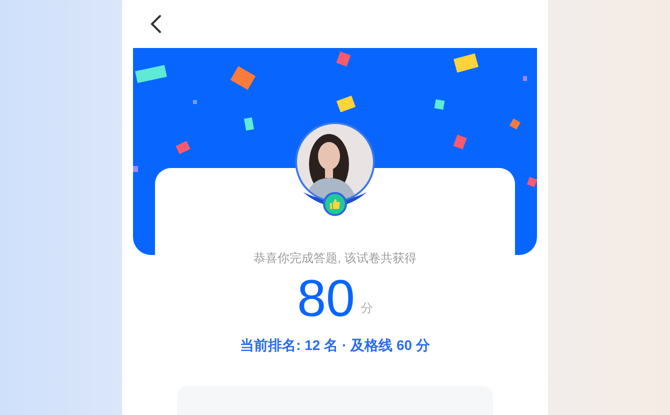  I want to click on score-unit: 分, so click(366, 308).